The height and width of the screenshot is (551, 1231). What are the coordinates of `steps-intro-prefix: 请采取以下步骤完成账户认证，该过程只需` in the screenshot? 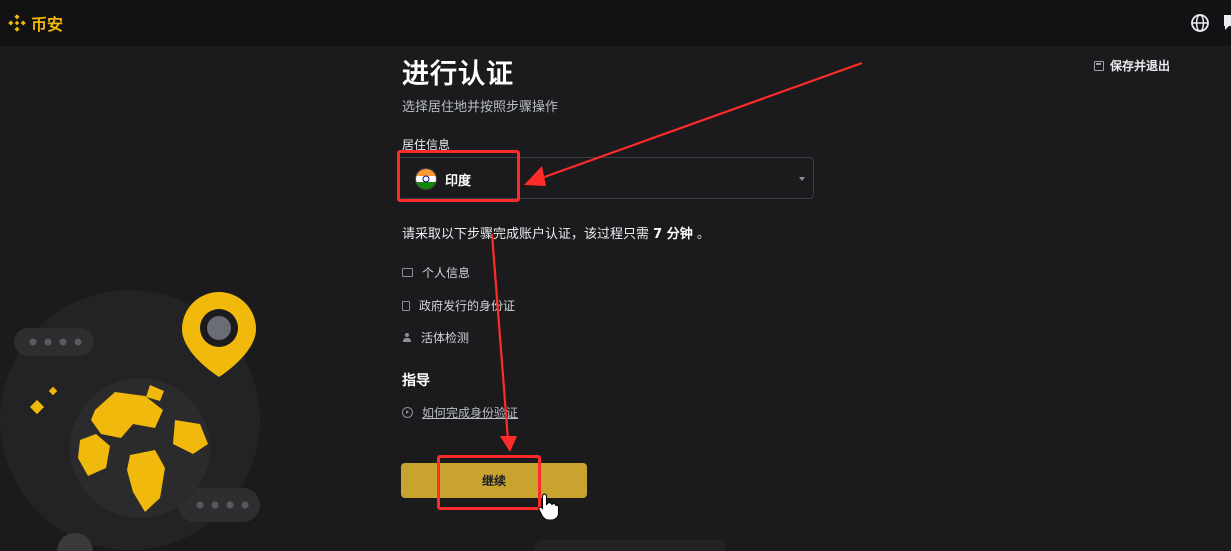 It's located at (528, 234).